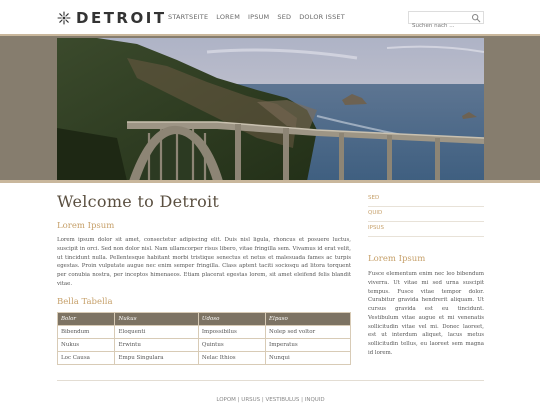 The height and width of the screenshot is (405, 540). I want to click on hero-band-border, so click(270, 181).